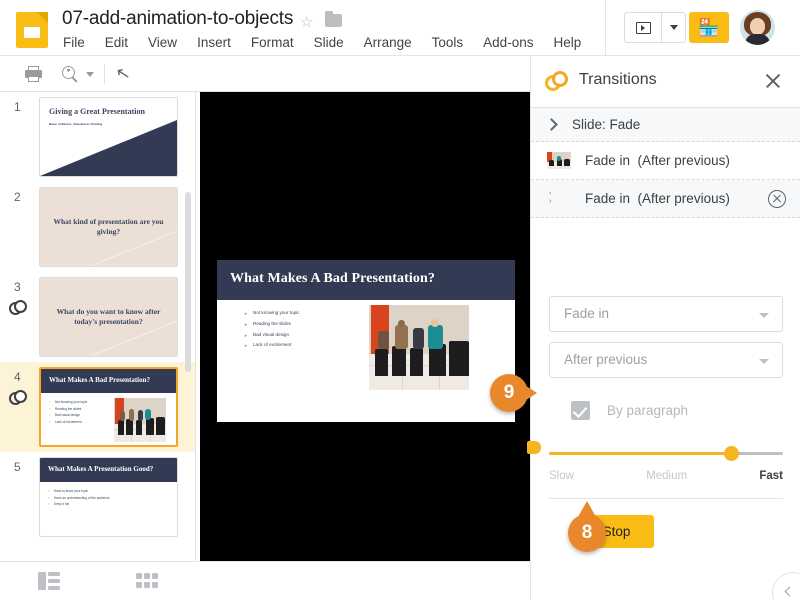  I want to click on slide1-subtitle: Basic of Basics: Intended as Training, so click(76, 124).